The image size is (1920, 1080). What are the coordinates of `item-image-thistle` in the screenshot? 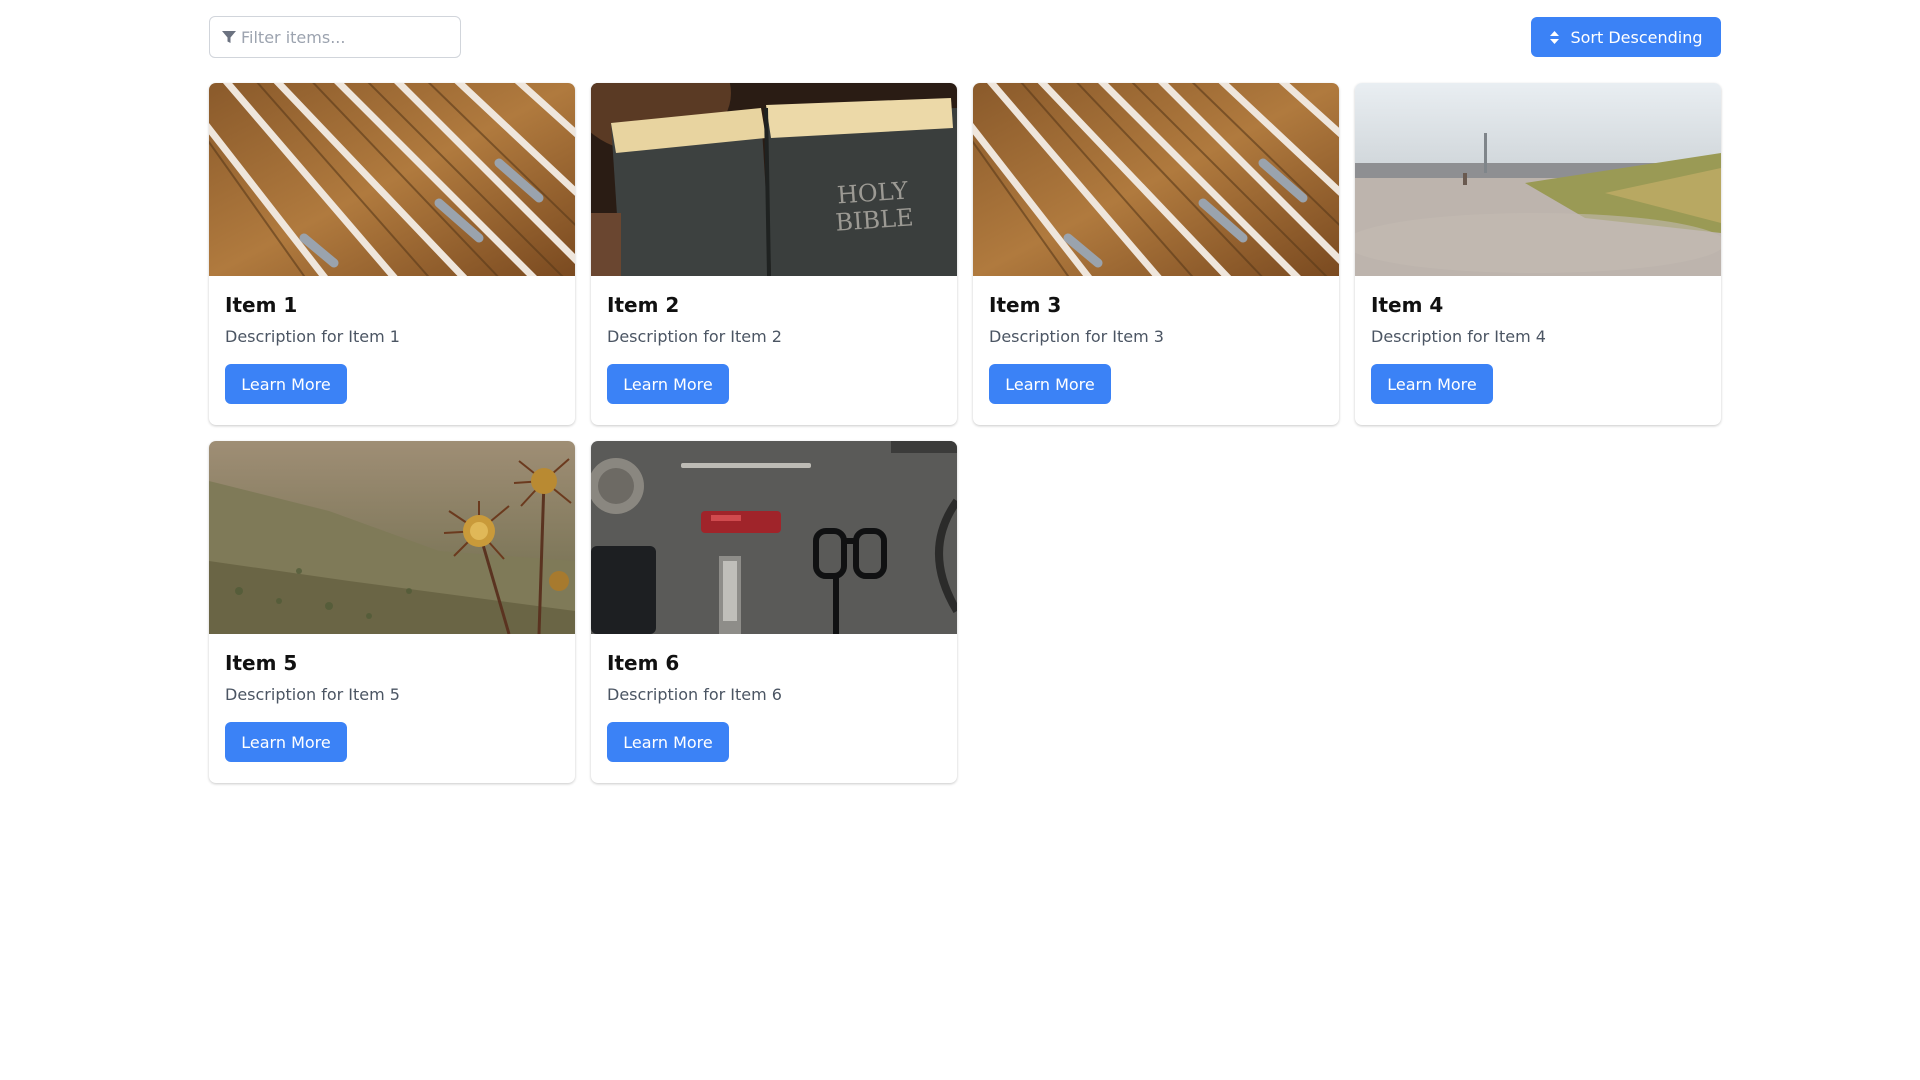 It's located at (392, 537).